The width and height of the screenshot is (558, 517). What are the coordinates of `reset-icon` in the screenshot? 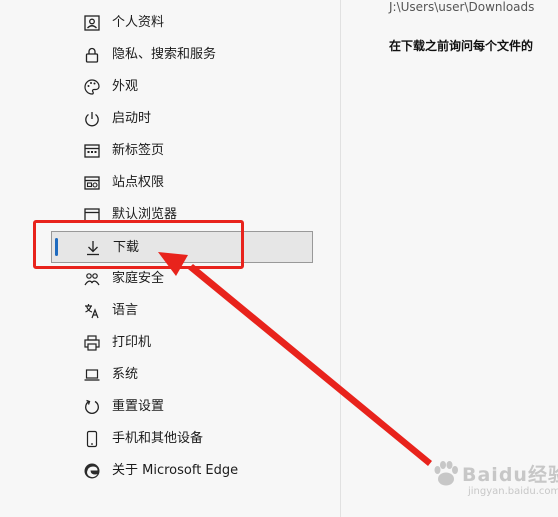 It's located at (92, 406).